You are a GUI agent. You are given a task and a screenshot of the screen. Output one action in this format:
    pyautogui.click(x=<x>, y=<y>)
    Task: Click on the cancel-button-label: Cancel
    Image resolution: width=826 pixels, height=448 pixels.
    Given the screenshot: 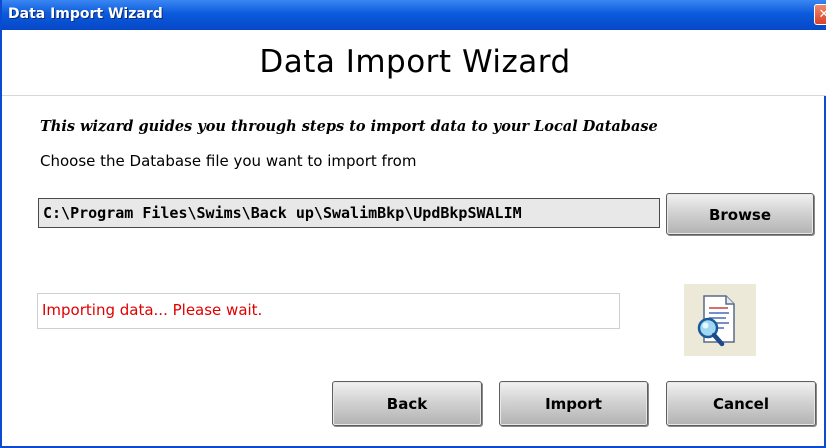 What is the action you would take?
    pyautogui.click(x=740, y=404)
    